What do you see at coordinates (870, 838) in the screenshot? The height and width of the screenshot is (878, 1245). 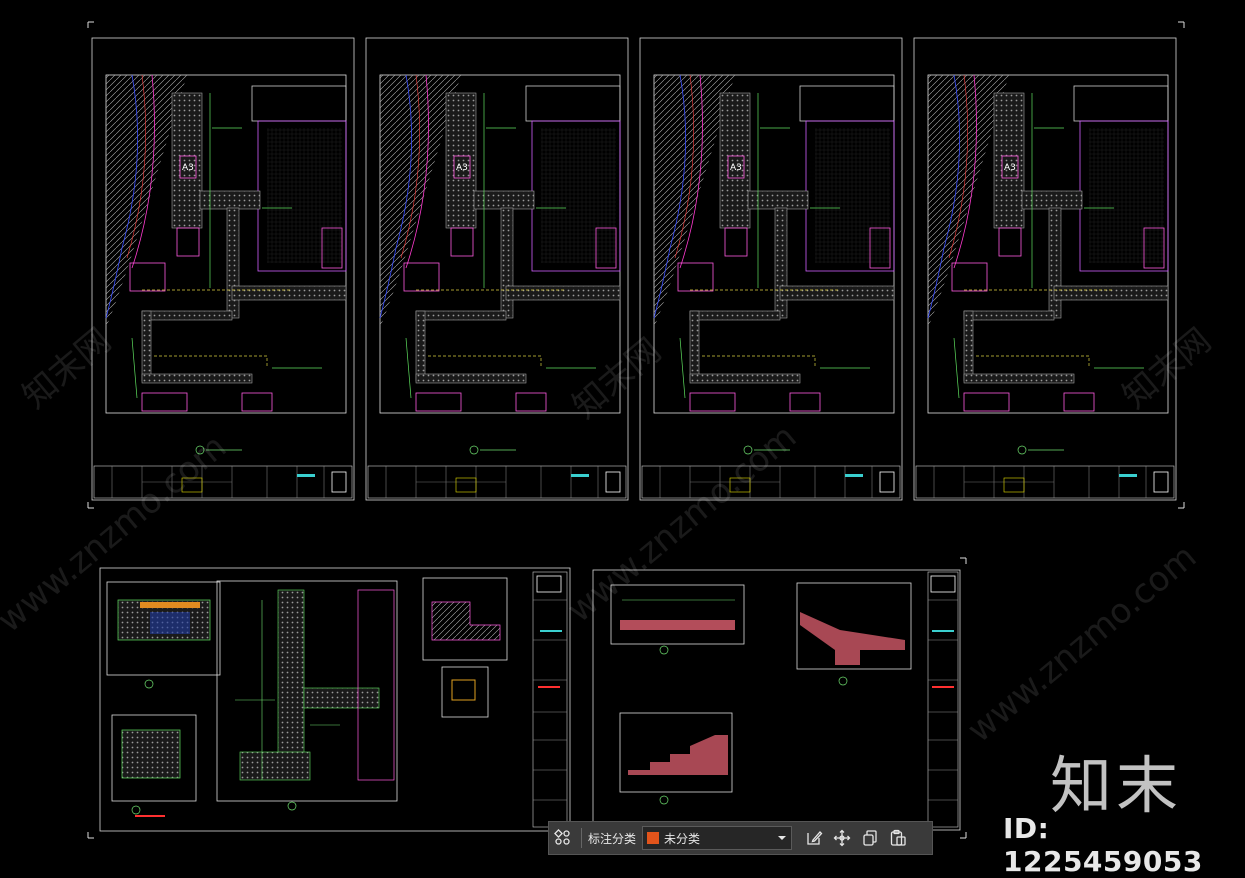 I see `copy-icon` at bounding box center [870, 838].